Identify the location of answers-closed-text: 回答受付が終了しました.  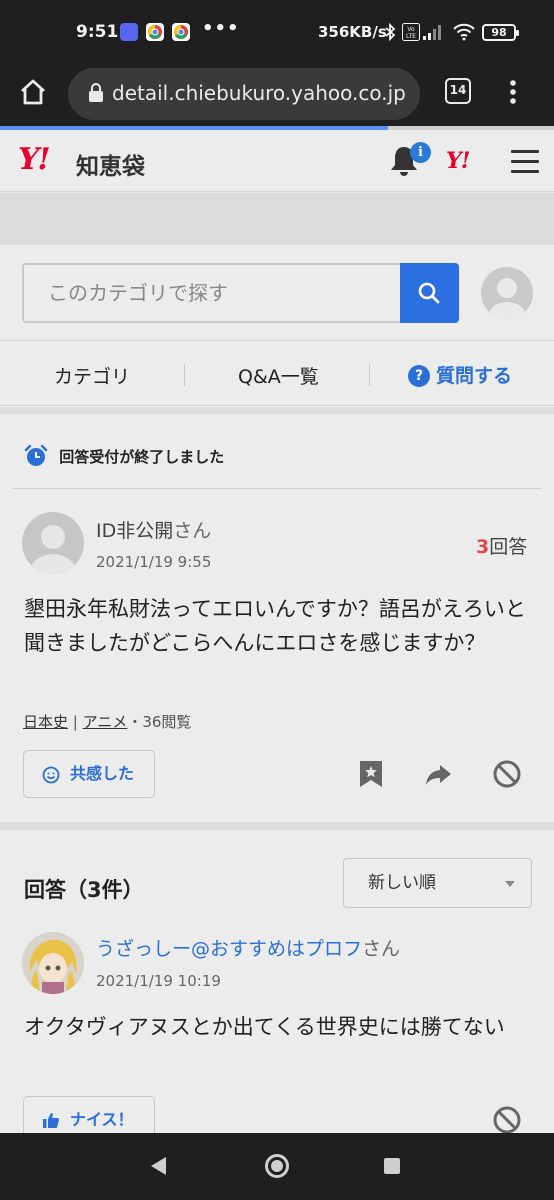
(142, 457).